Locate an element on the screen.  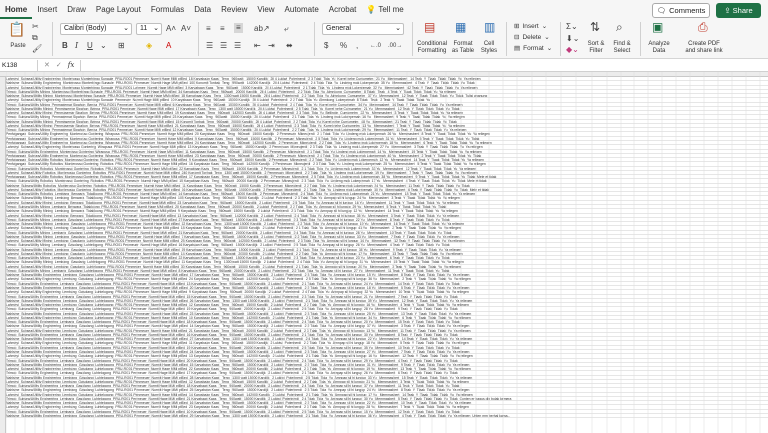
borders-icon: ⊞ is located at coordinates (121, 46).